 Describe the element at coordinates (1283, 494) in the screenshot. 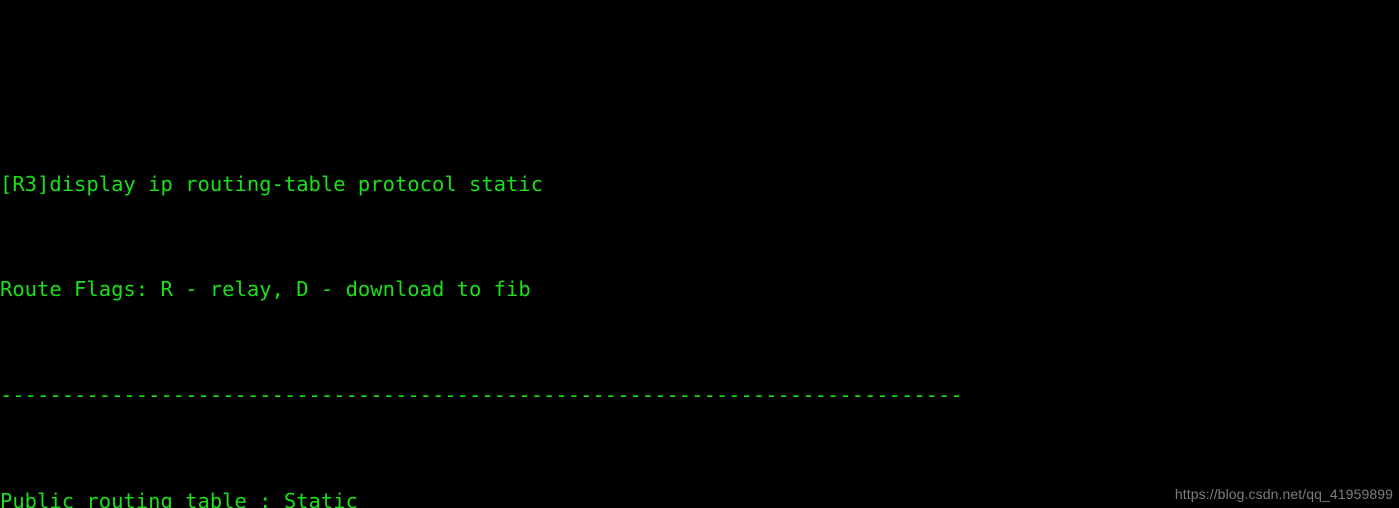

I see `watermark: https://blog.csdn.net/qq_41959899` at that location.